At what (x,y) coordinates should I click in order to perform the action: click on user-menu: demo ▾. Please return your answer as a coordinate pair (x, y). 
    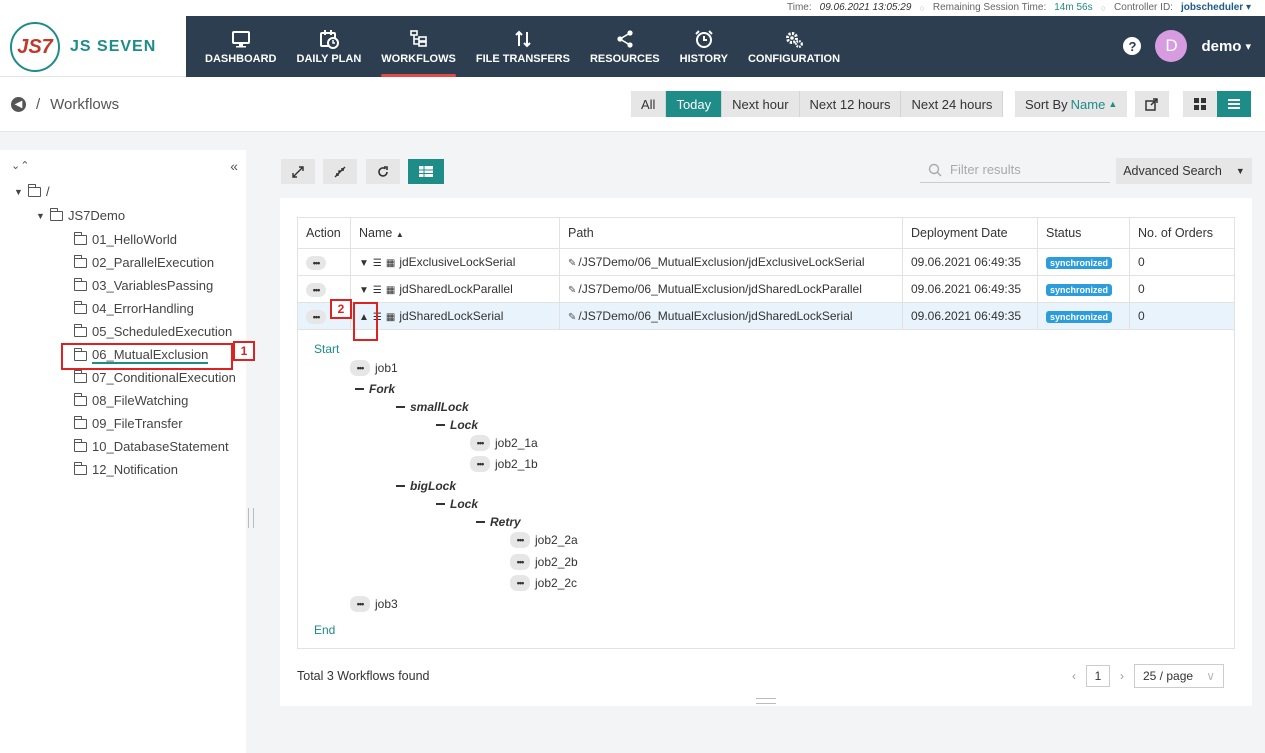
    Looking at the image, I should click on (1226, 46).